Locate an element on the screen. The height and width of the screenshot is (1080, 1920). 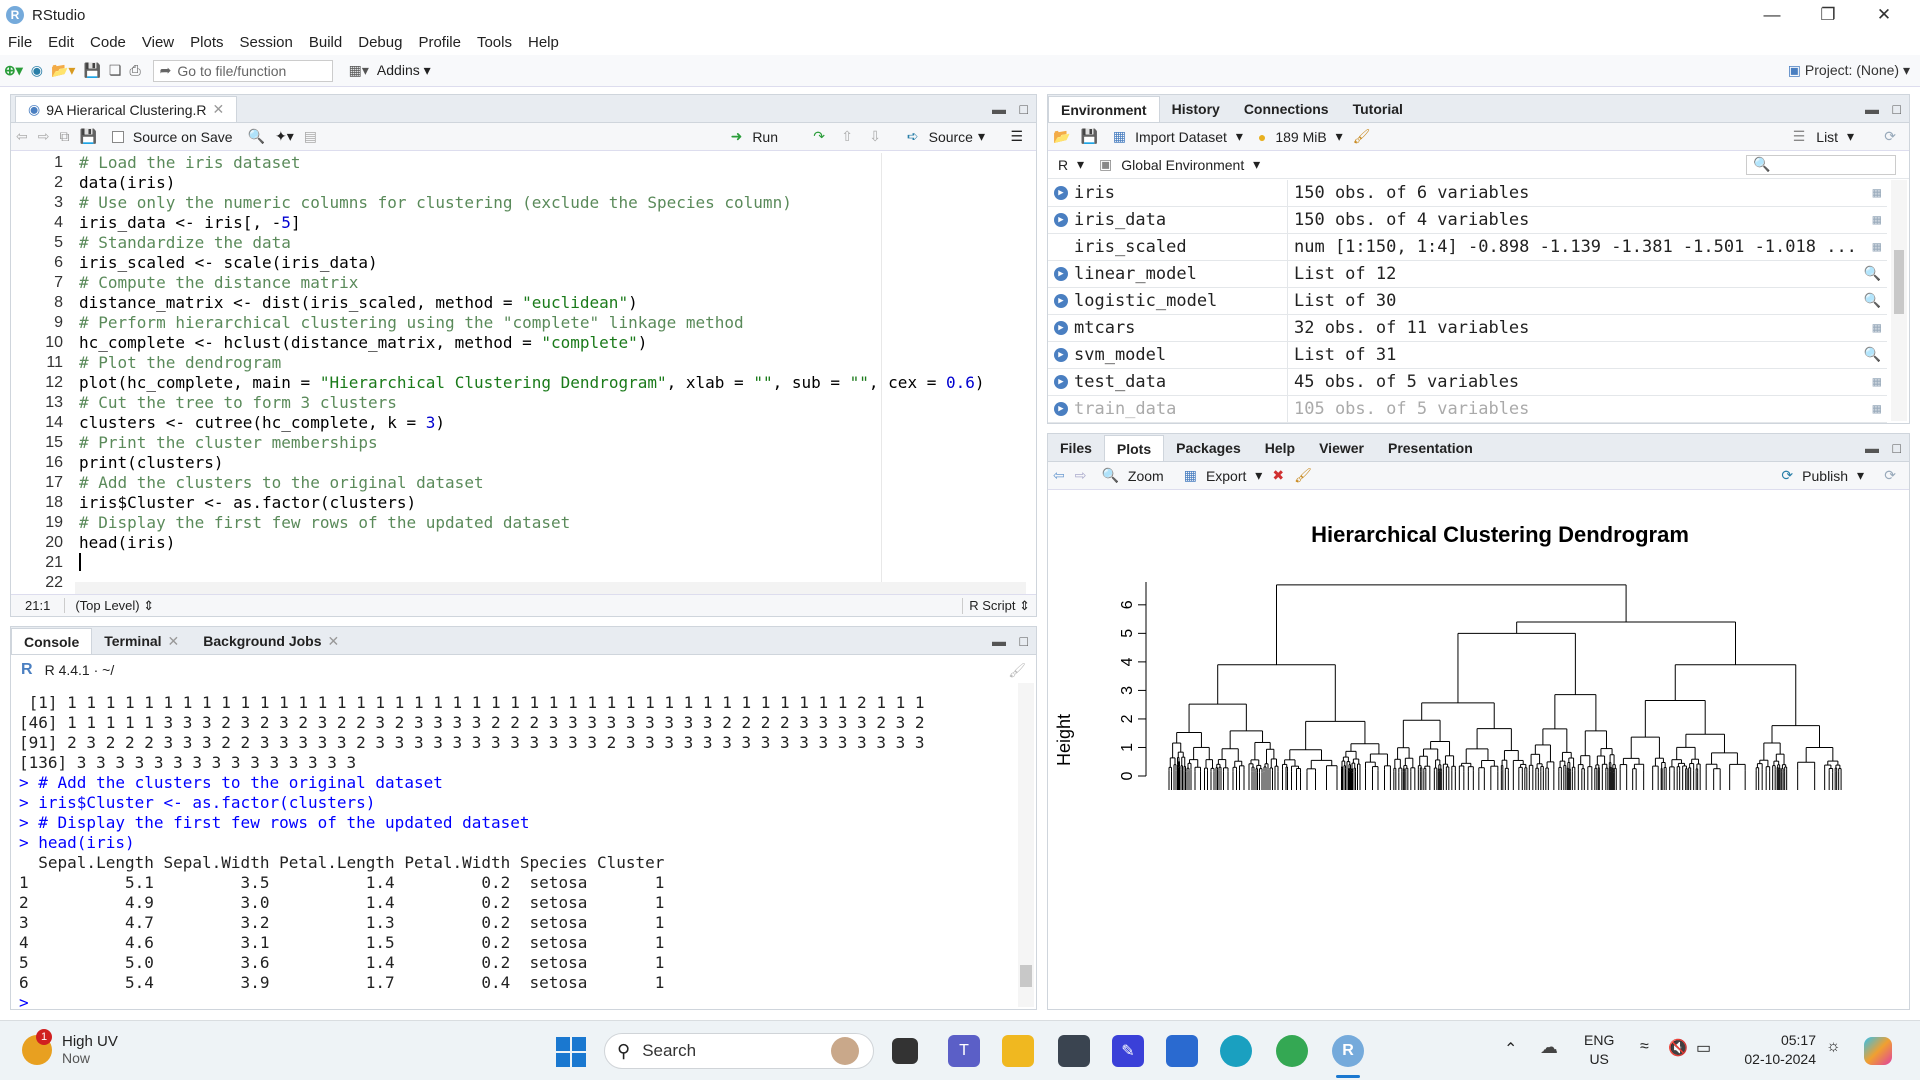
env-row: ▶ test_data 45 obs. of 5 variables ▦ is located at coordinates (1467, 382).